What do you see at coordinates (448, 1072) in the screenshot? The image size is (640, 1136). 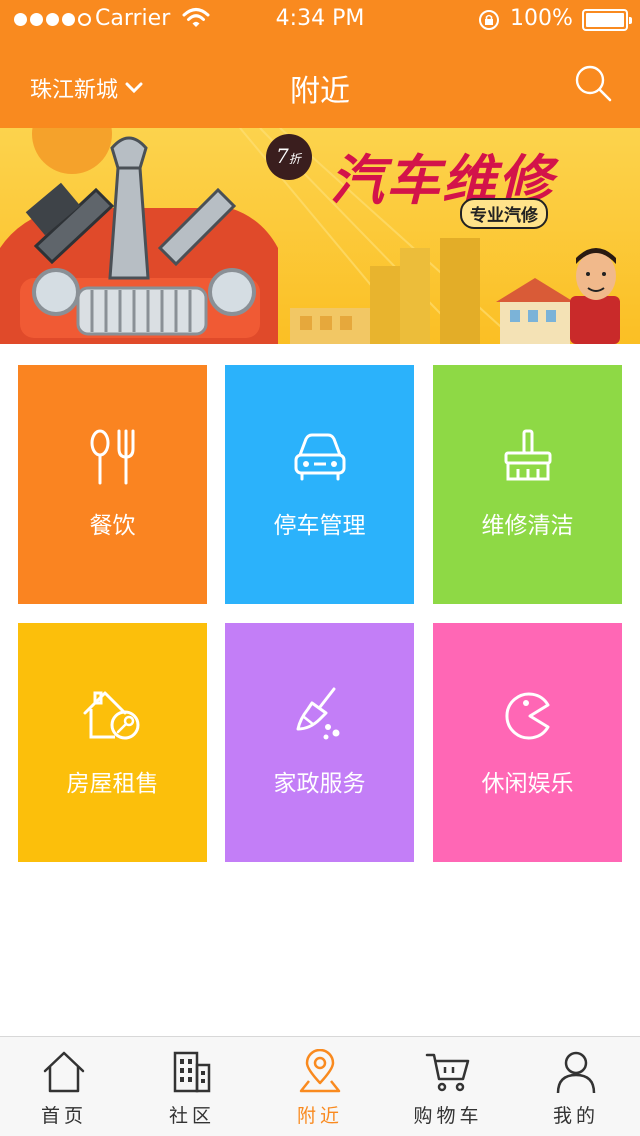 I see `cart-icon` at bounding box center [448, 1072].